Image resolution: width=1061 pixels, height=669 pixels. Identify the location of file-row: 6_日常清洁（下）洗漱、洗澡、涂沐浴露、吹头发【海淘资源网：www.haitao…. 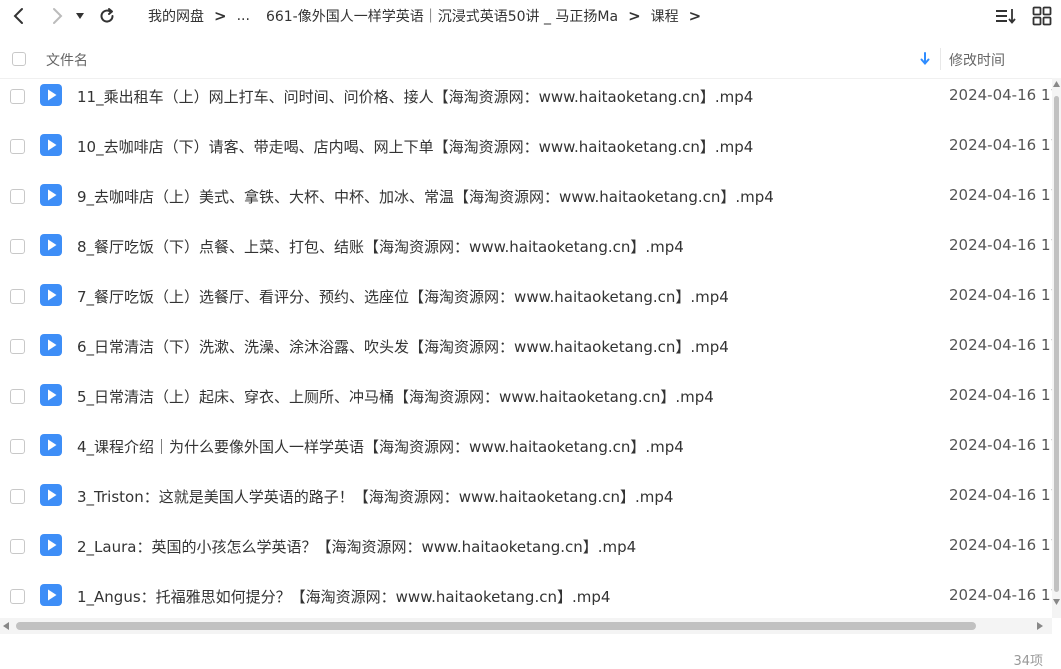
(526, 353).